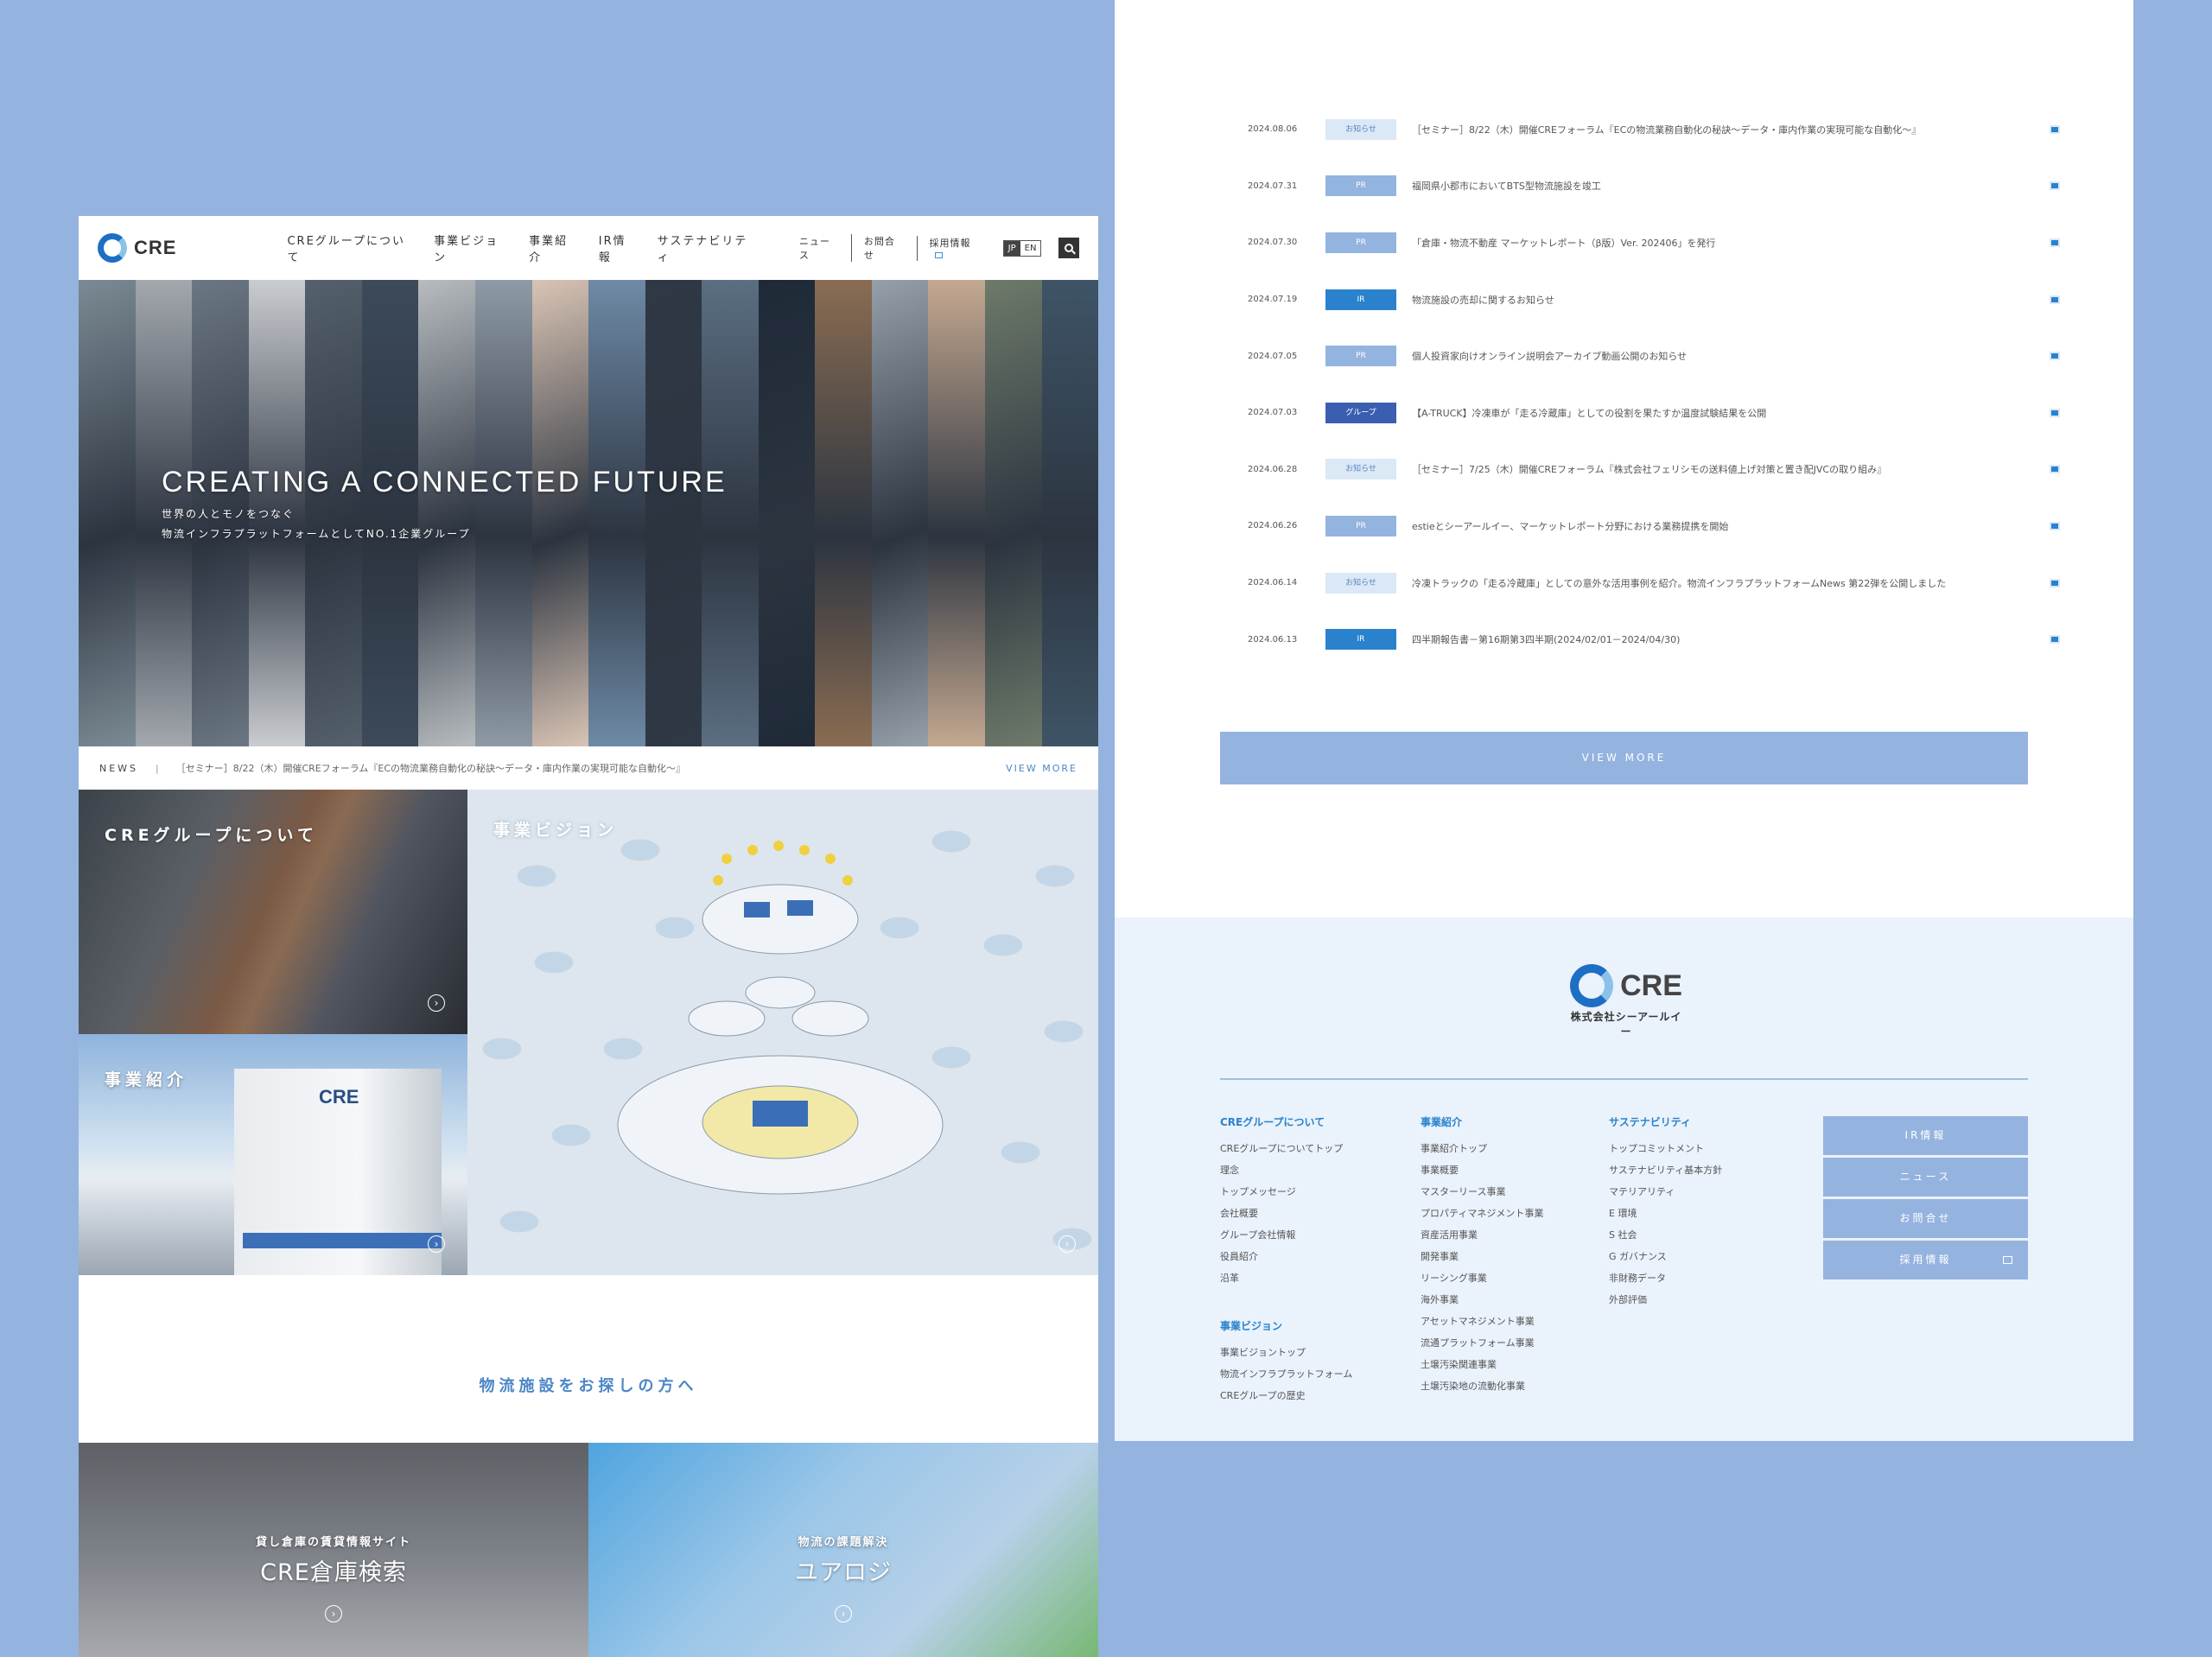  Describe the element at coordinates (316, 534) in the screenshot. I see `hero-subtitle-2: 物流インフラプラットフォームとしてNO.1企業グループ` at that location.